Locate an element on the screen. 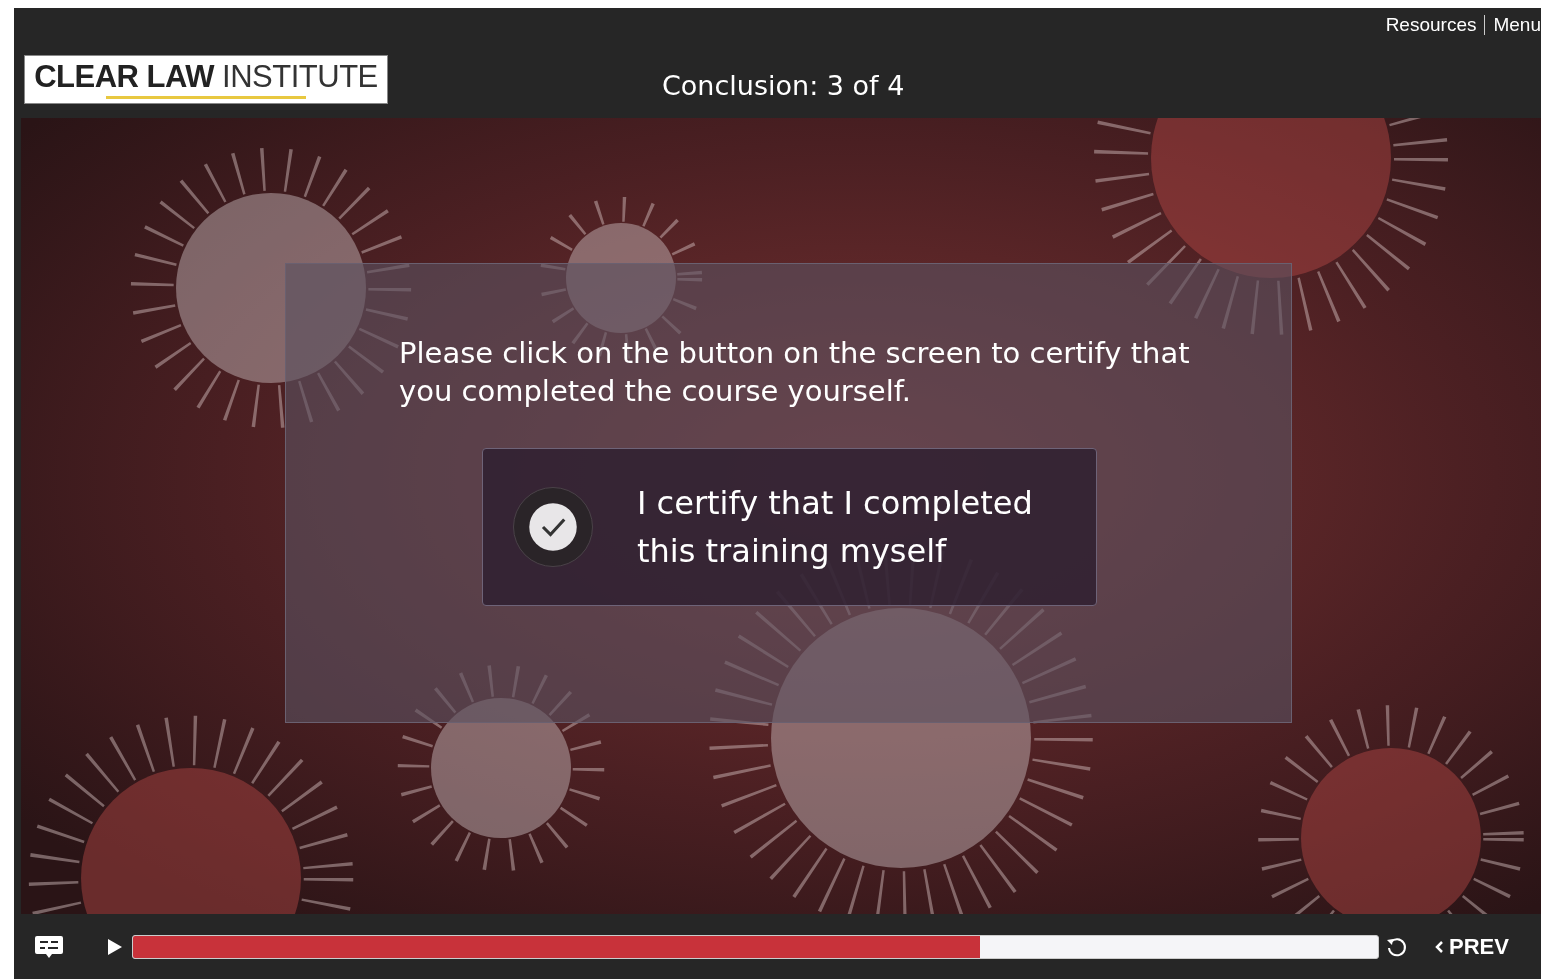  progress-bar is located at coordinates (755, 946).